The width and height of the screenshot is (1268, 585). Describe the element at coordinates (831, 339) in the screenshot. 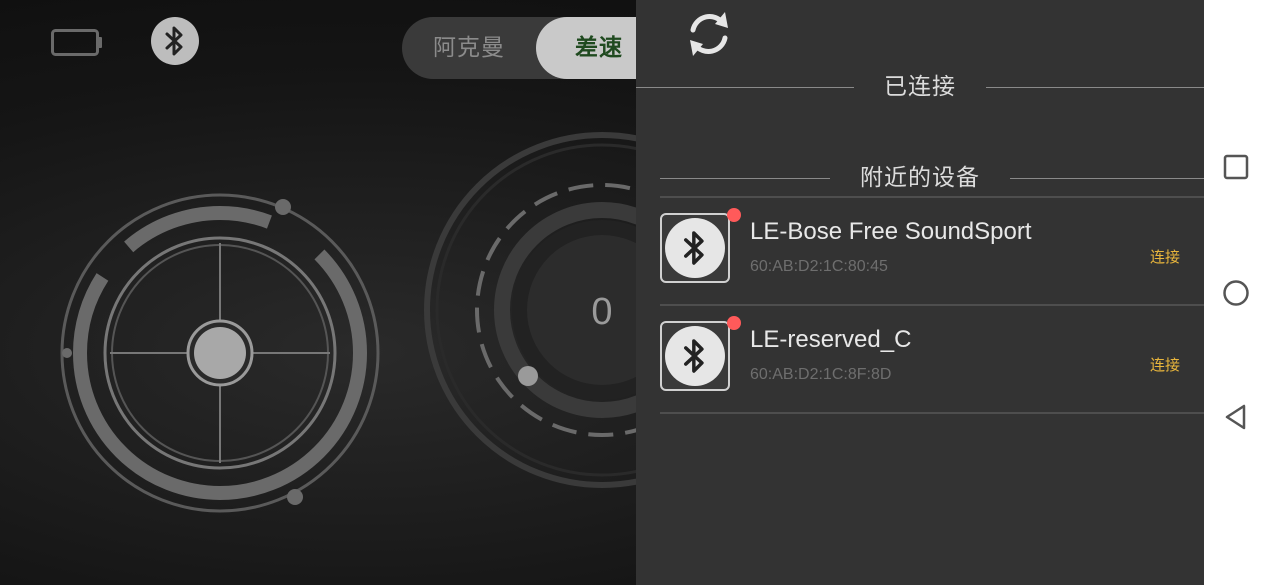

I see `device-name: LE-reserved_C` at that location.